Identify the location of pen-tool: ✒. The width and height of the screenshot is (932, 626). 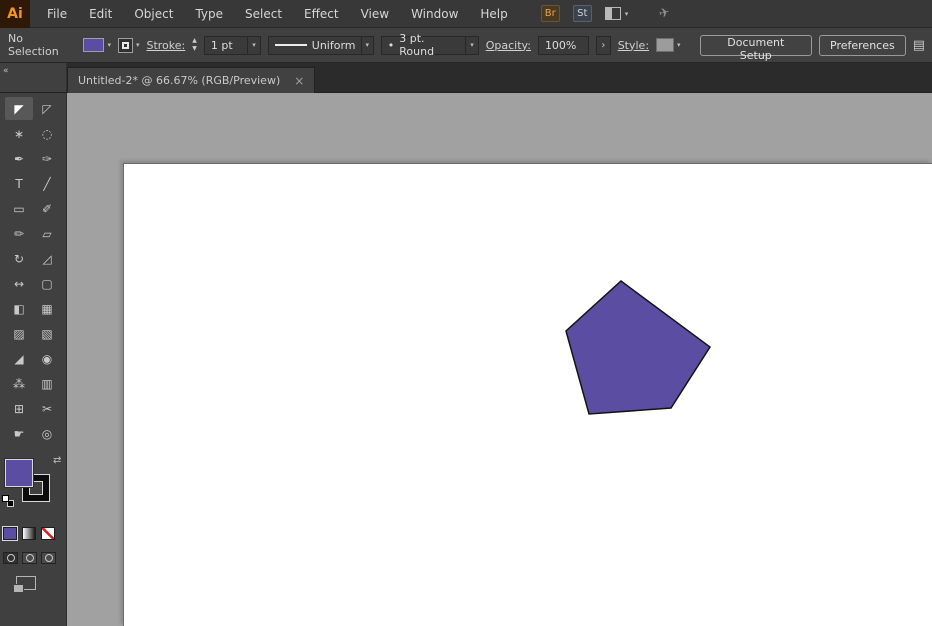
(19, 158).